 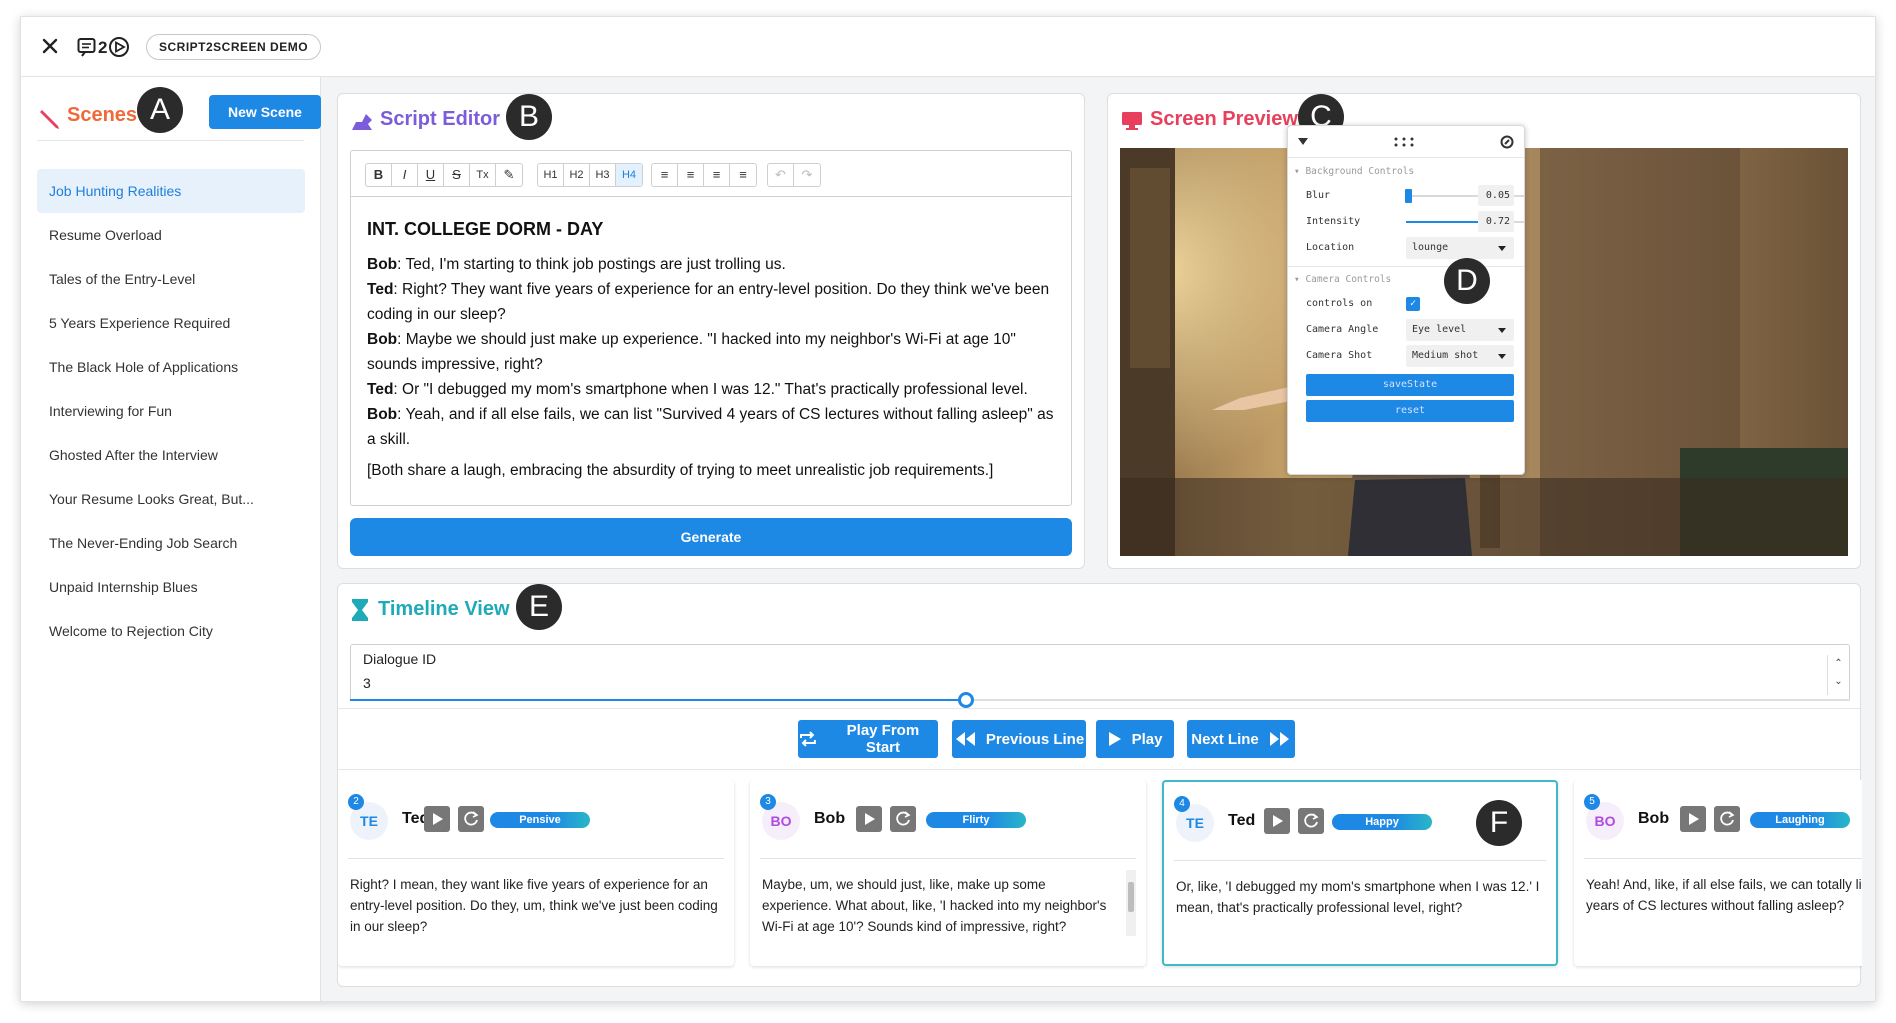 I want to click on redo-button: ↷, so click(x=807, y=175).